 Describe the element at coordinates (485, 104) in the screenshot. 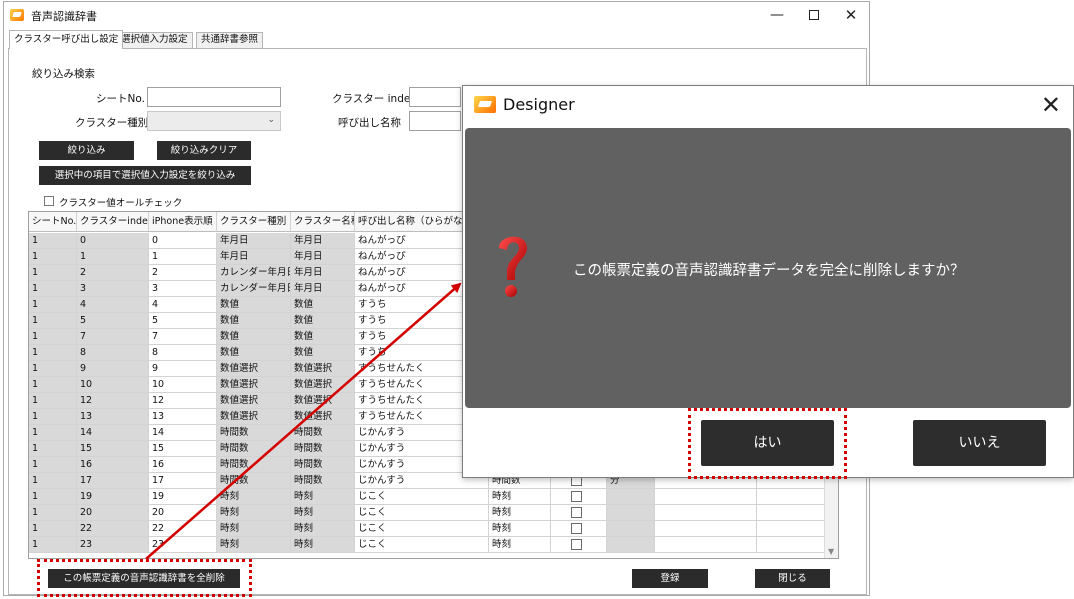

I see `designer-app-icon` at that location.